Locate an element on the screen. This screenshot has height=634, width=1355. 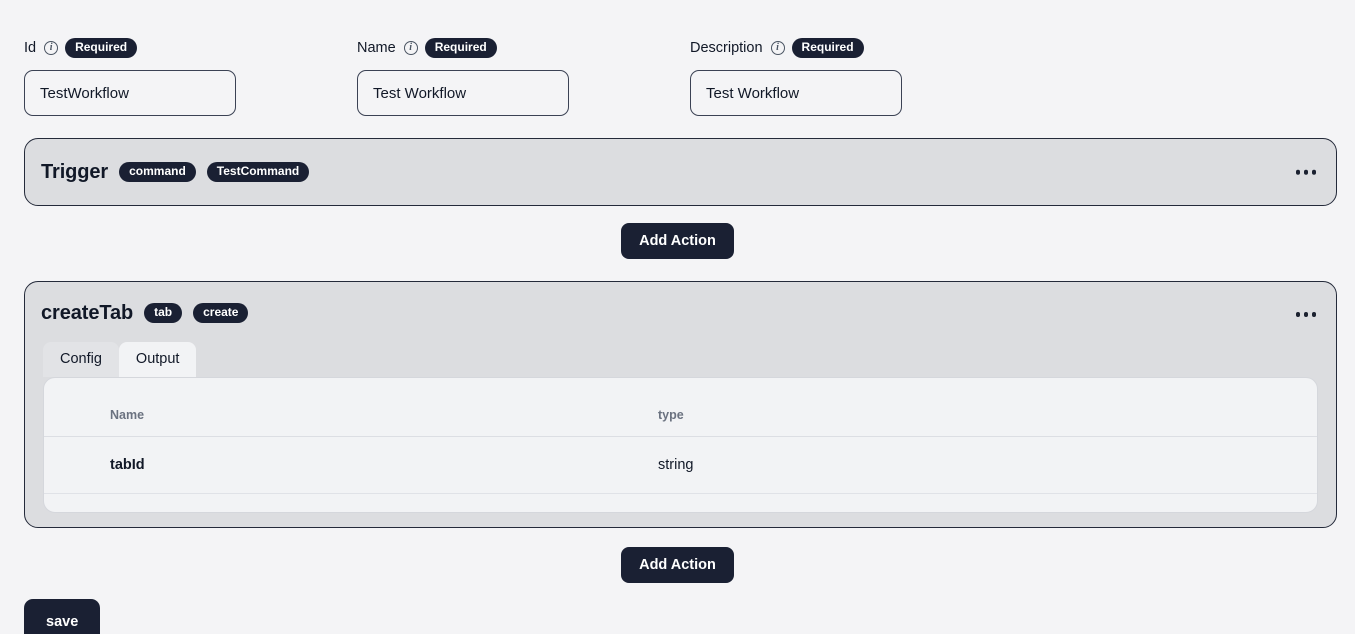
action-tabstrip: Config Output is located at coordinates (680, 360).